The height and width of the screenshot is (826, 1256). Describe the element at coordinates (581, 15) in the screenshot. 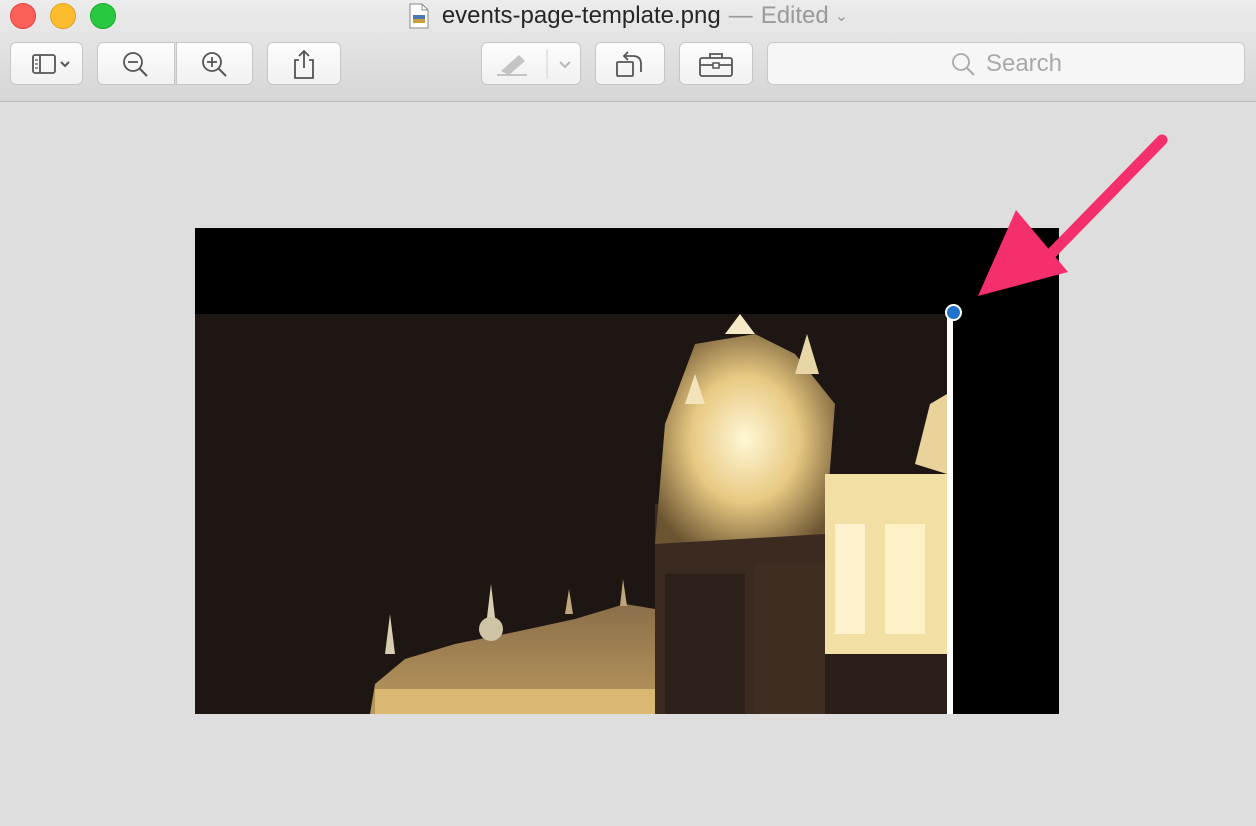

I see `document-filename: events-page-template.png` at that location.